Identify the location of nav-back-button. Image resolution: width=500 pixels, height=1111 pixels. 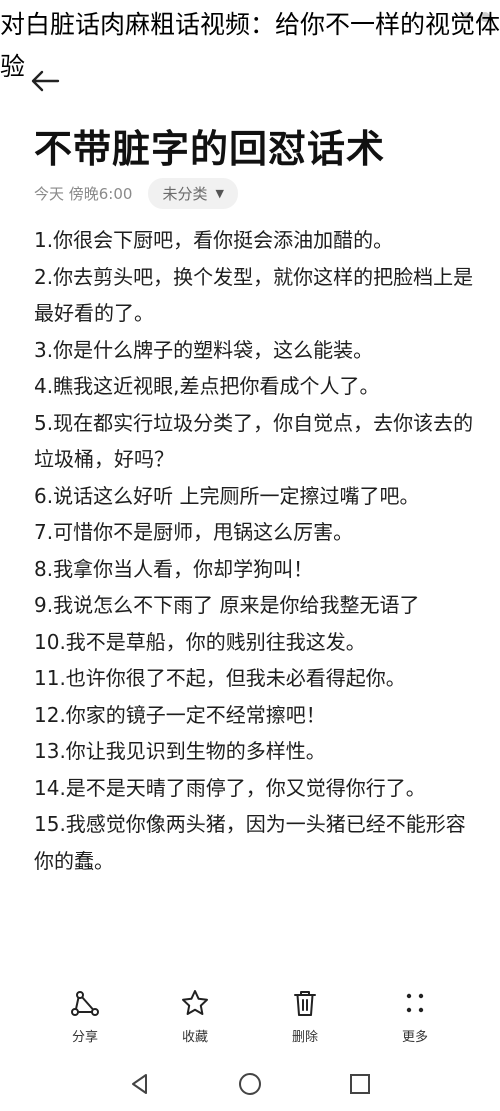
(140, 1084).